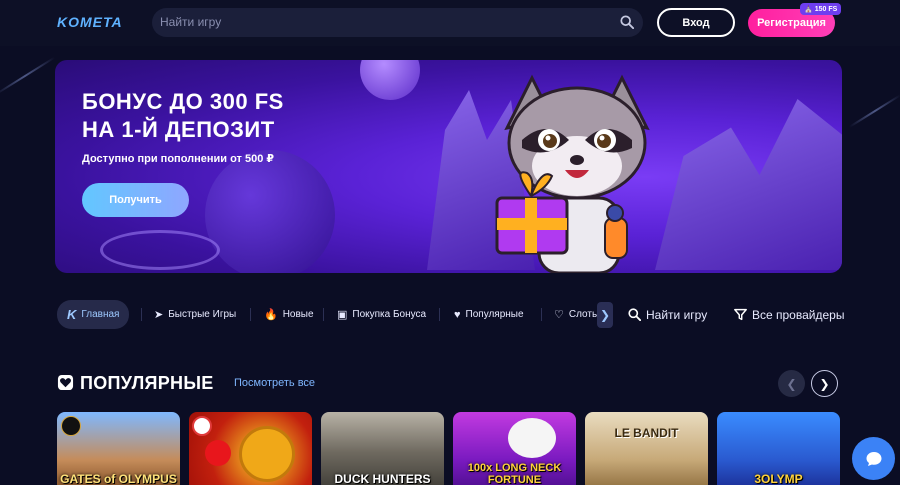 The height and width of the screenshot is (485, 900). Describe the element at coordinates (159, 315) in the screenshot. I see `rocket-icon: ➤` at that location.